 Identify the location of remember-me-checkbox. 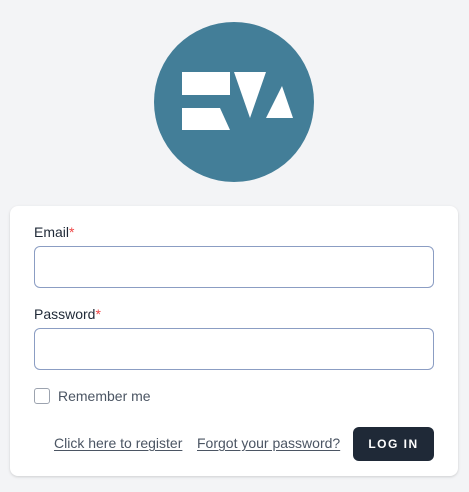
(42, 396).